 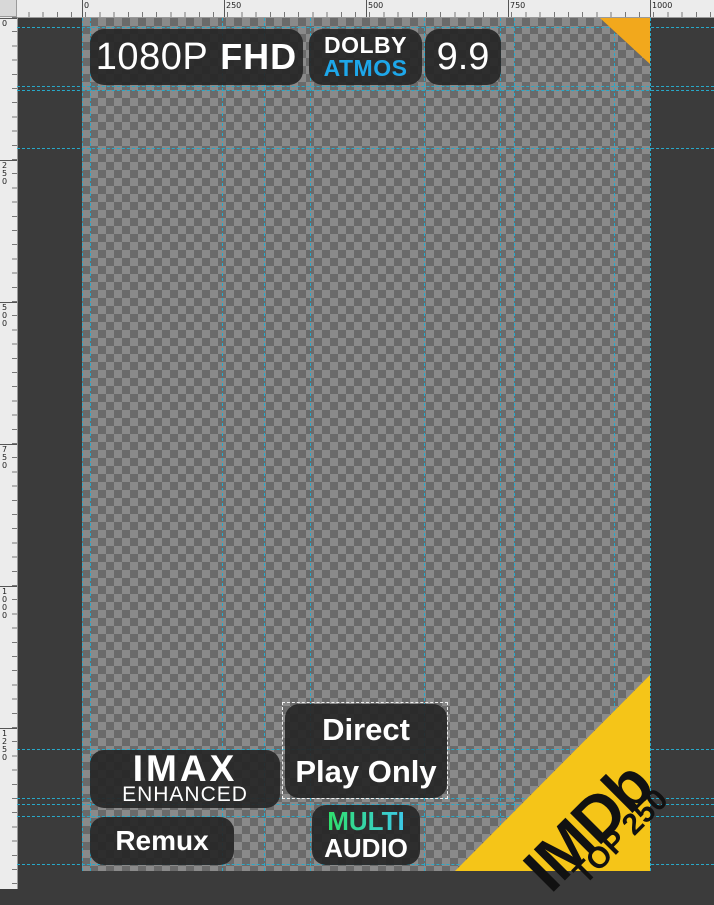 I want to click on remux-badge: Remux, so click(x=162, y=841).